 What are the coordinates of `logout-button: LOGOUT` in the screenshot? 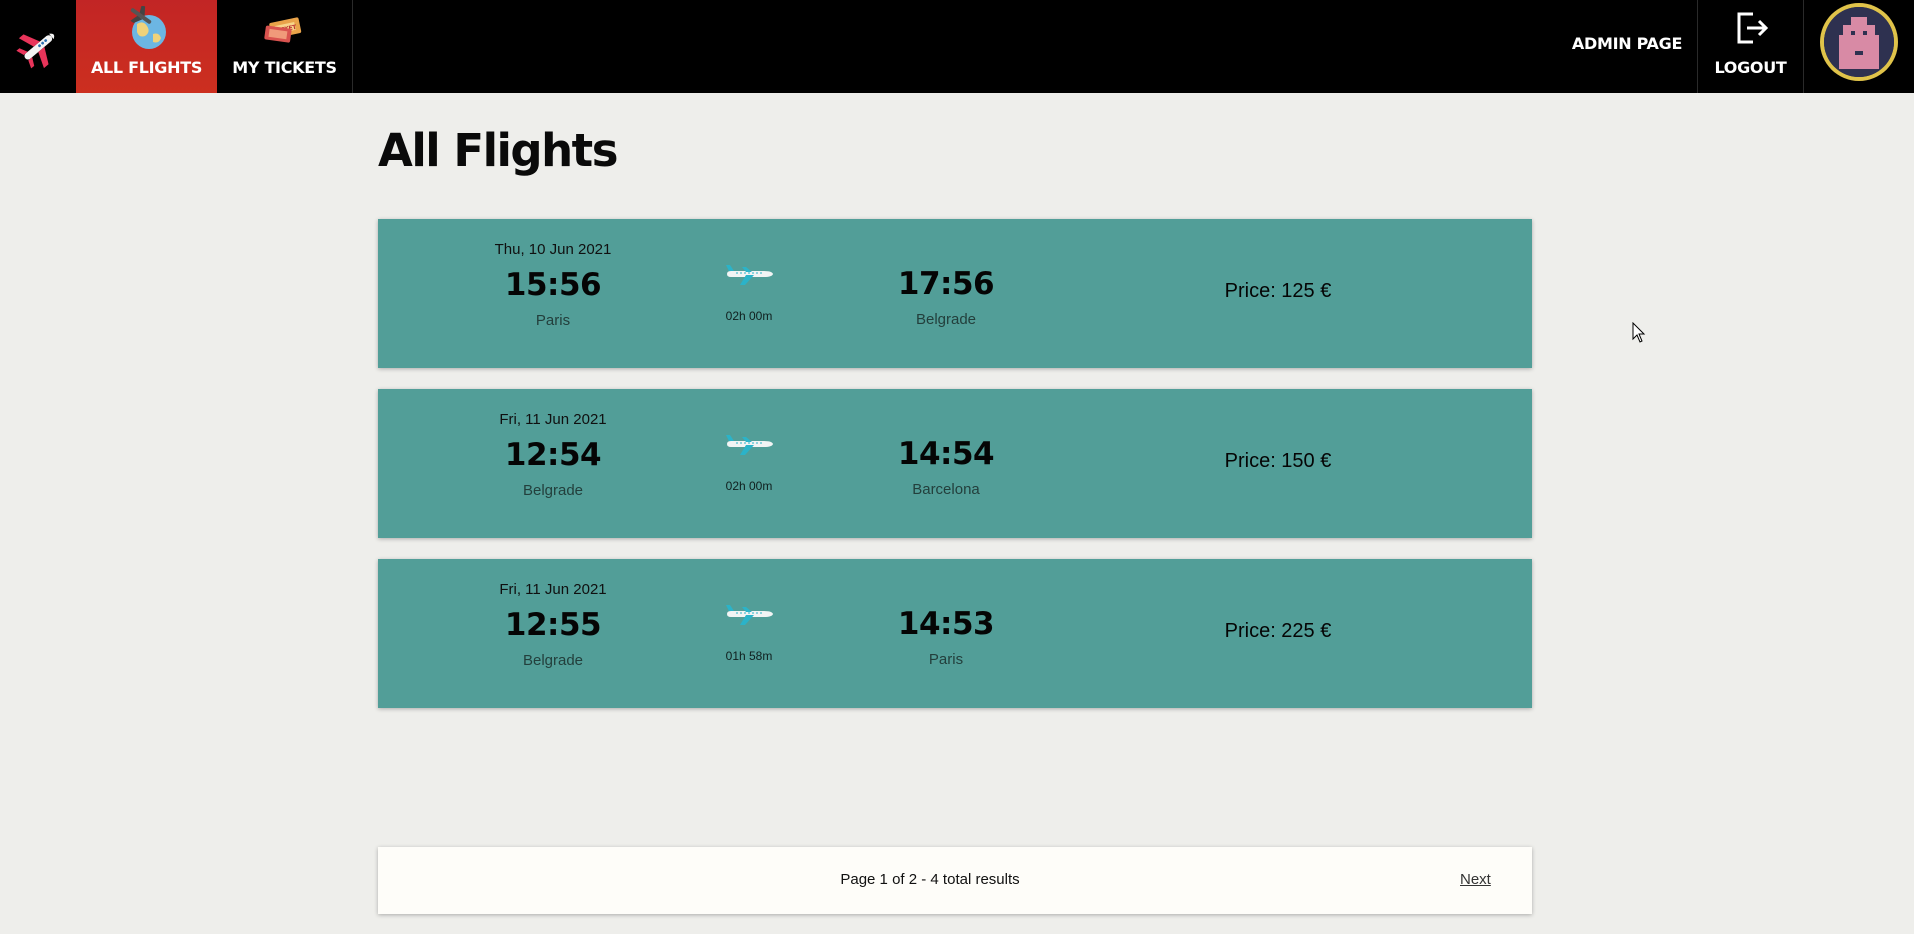 It's located at (1750, 46).